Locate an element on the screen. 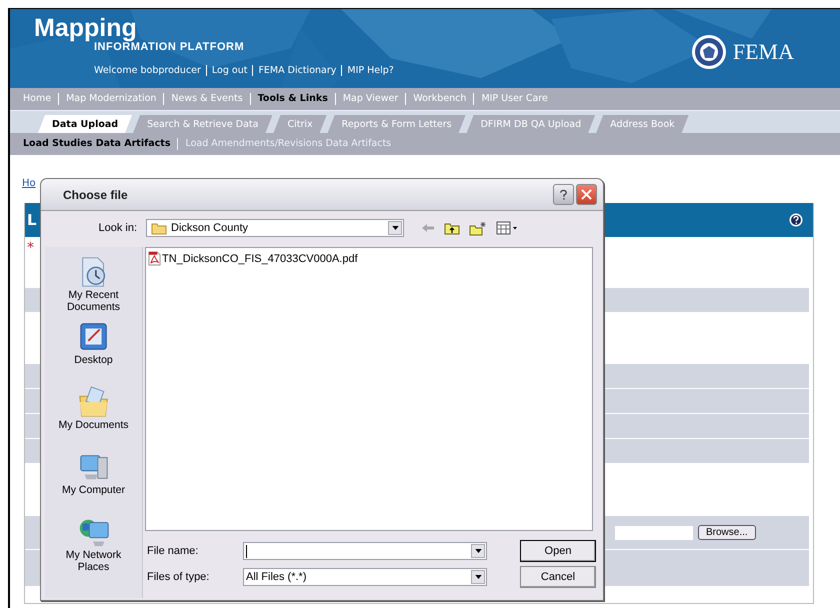 This screenshot has width=840, height=608. site-title: Mapping is located at coordinates (86, 28).